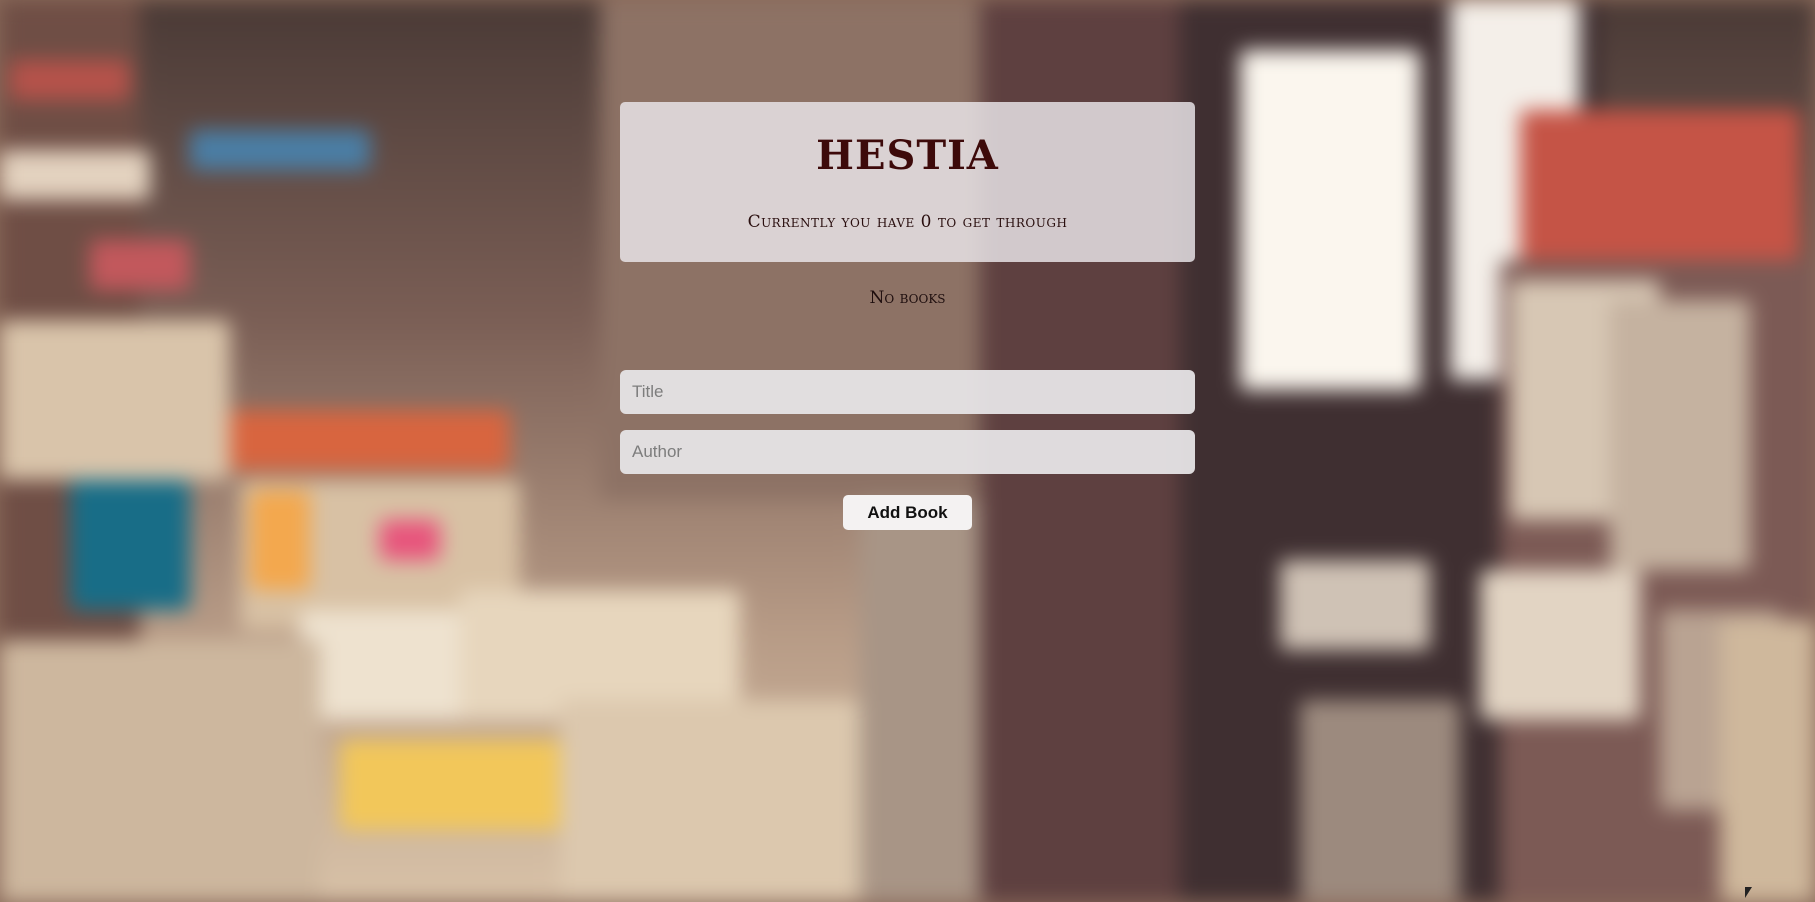  What do you see at coordinates (907, 298) in the screenshot?
I see `empty-books-message: No books` at bounding box center [907, 298].